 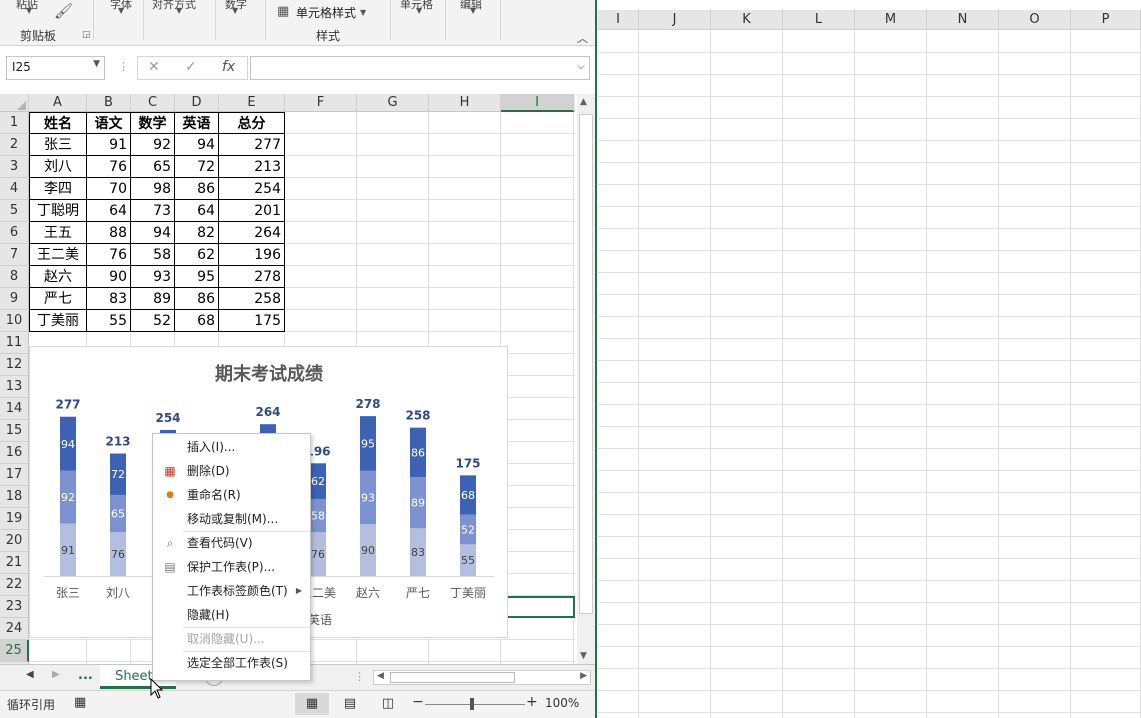 What do you see at coordinates (58, 123) in the screenshot?
I see `table-header-cell: 姓名` at bounding box center [58, 123].